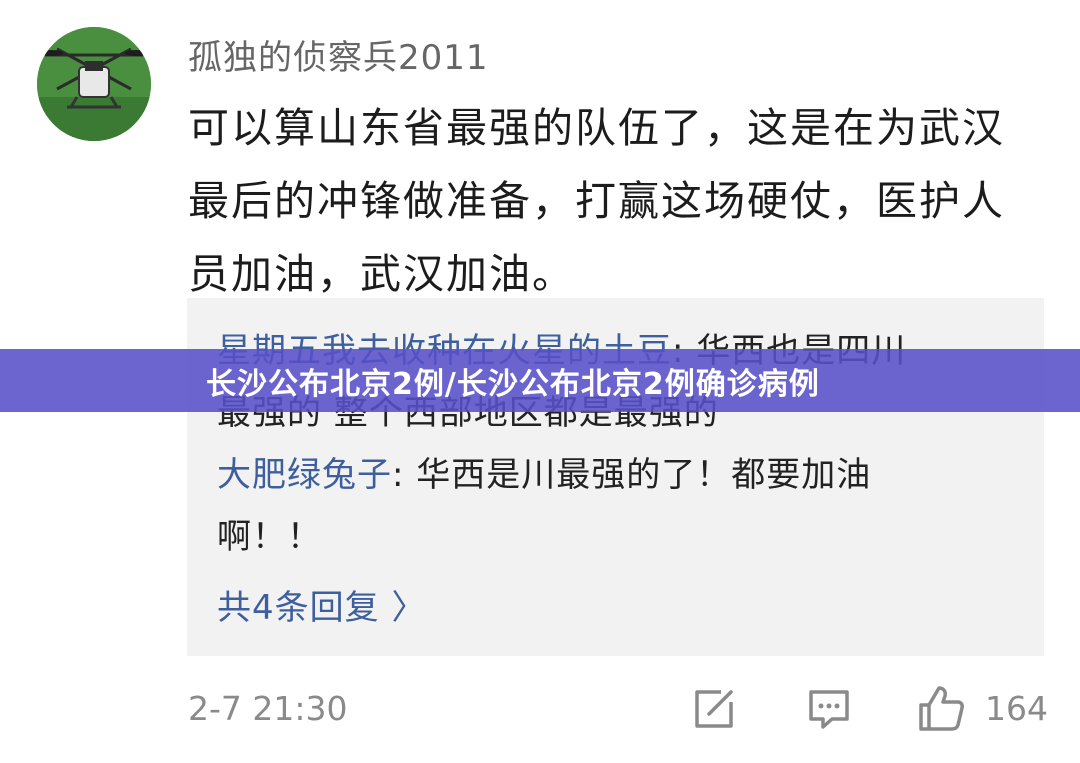 This screenshot has height=763, width=1080. Describe the element at coordinates (269, 537) in the screenshot. I see `reply-text: 啊！！` at that location.